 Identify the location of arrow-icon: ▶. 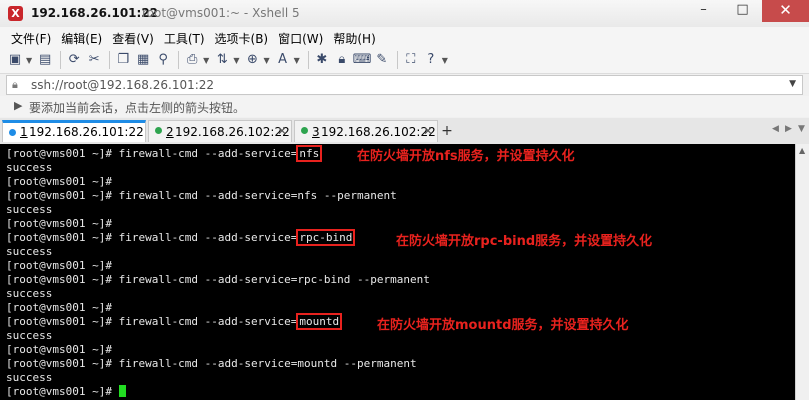
(18, 105).